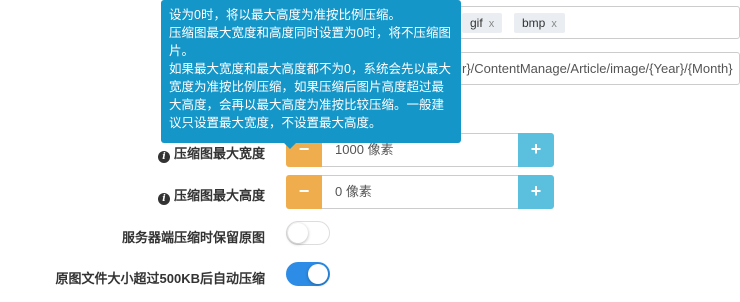 The width and height of the screenshot is (740, 302). Describe the element at coordinates (219, 195) in the screenshot. I see `max-height-label: 压缩图最大高度` at that location.